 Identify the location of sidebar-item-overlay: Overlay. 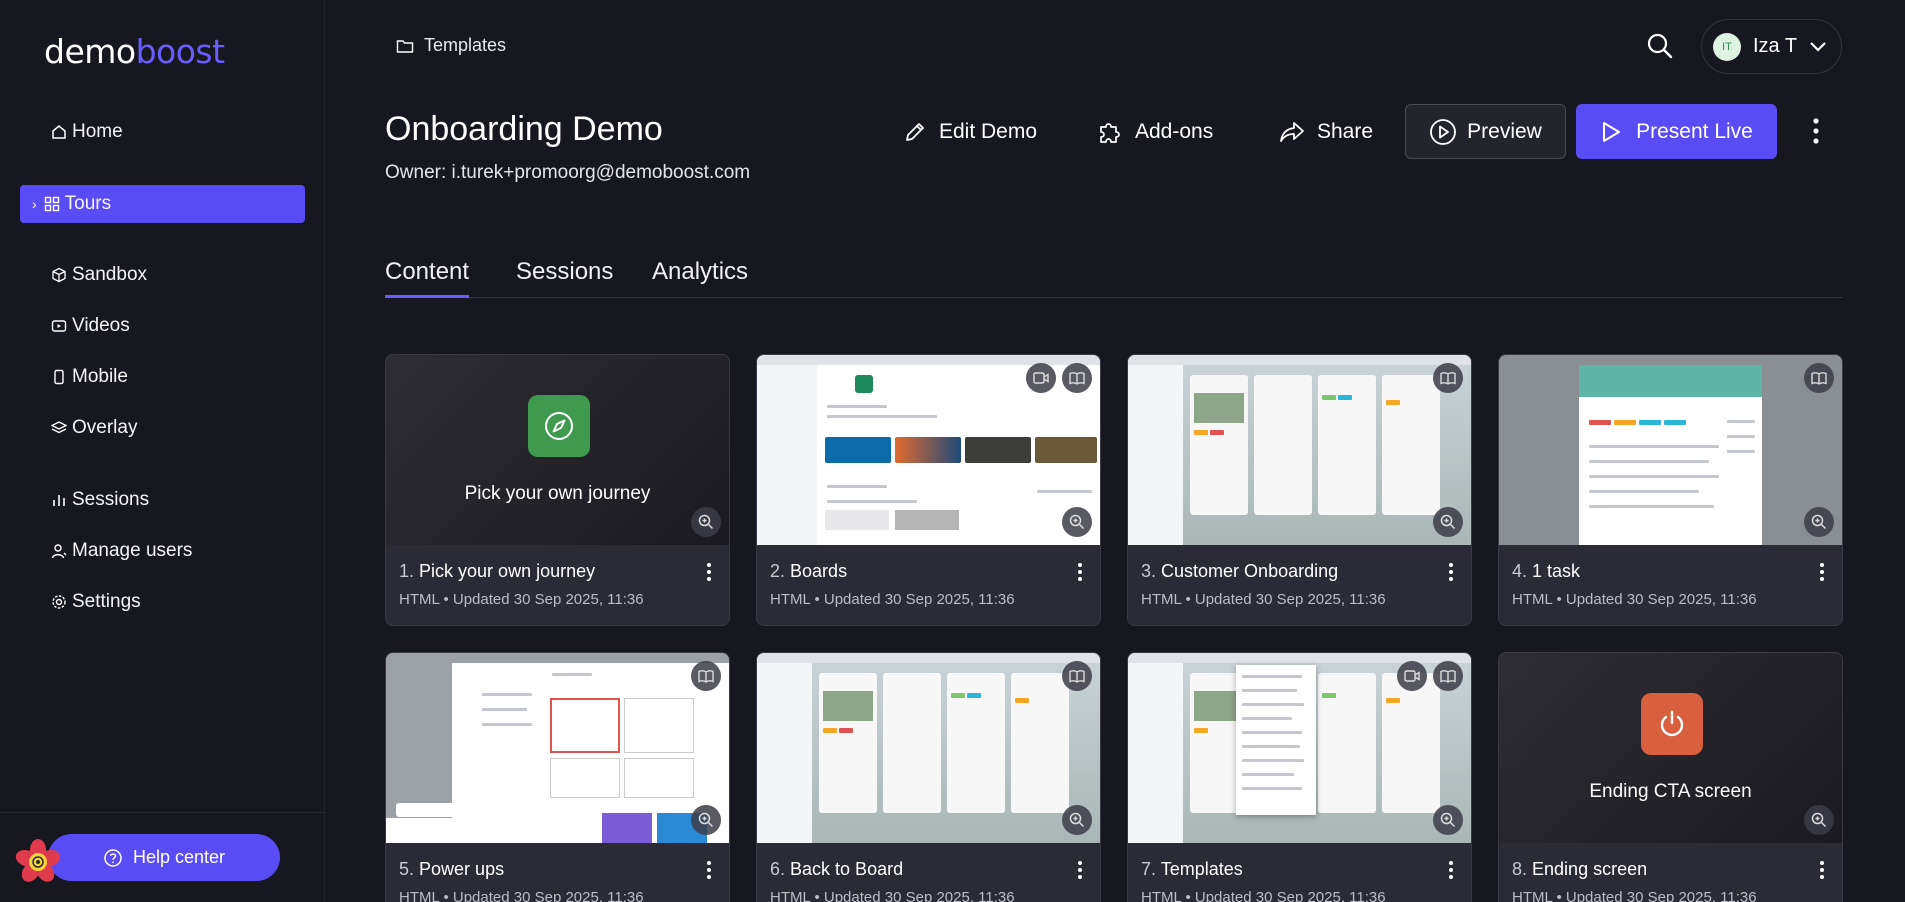
(162, 428).